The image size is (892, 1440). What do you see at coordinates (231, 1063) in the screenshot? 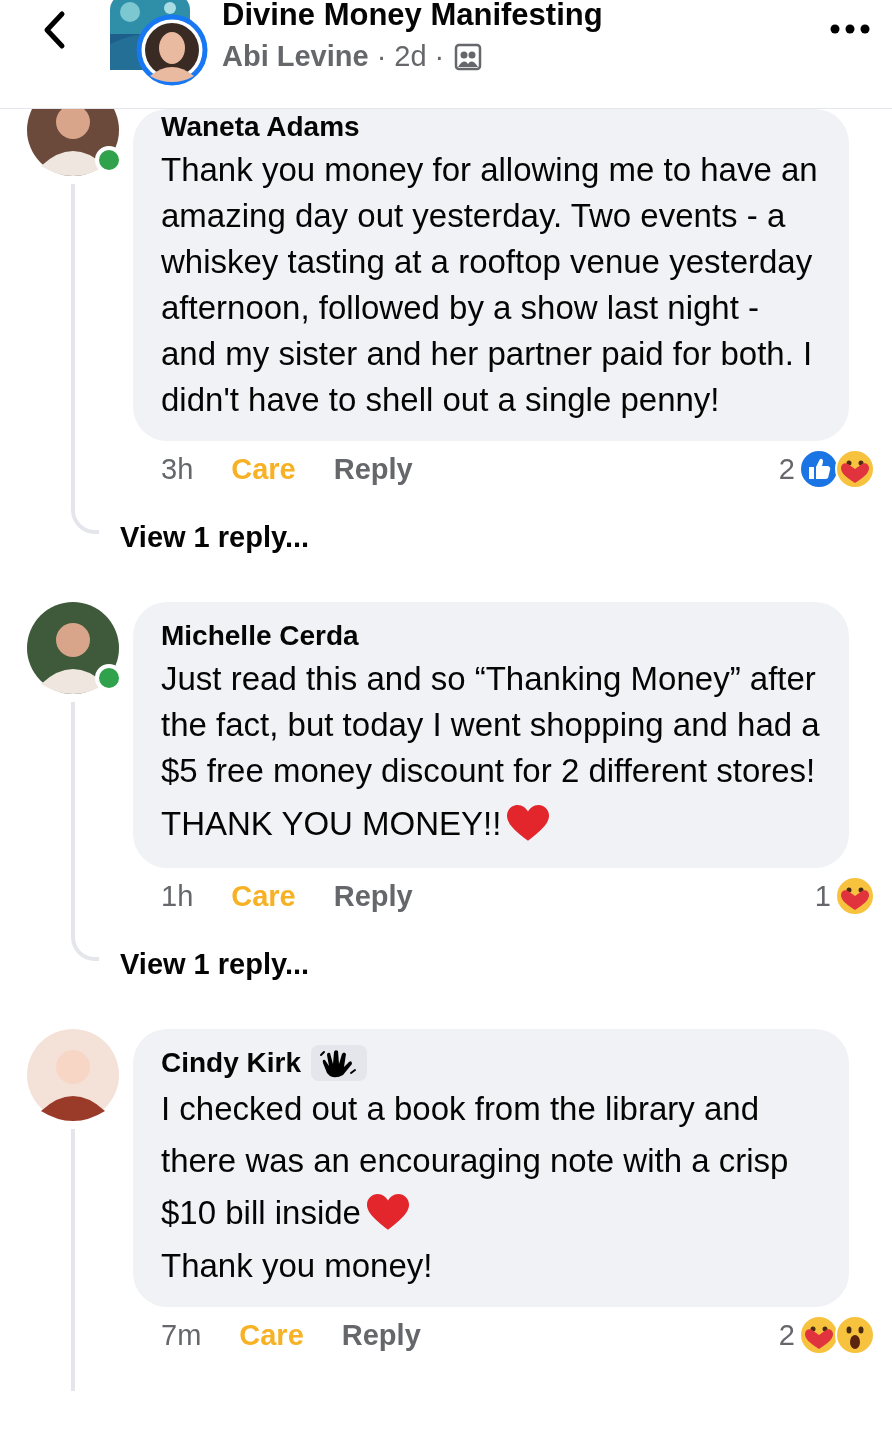
I see `commenter-name: Cindy Kirk` at bounding box center [231, 1063].